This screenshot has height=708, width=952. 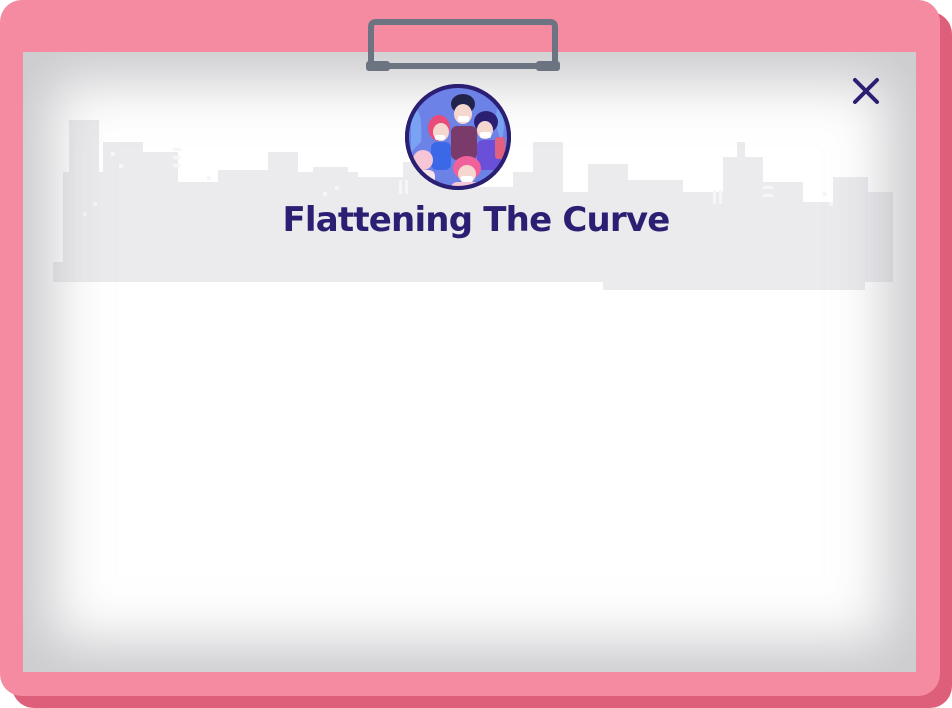 I want to click on modal-title: Flattening The Curve, so click(x=476, y=220).